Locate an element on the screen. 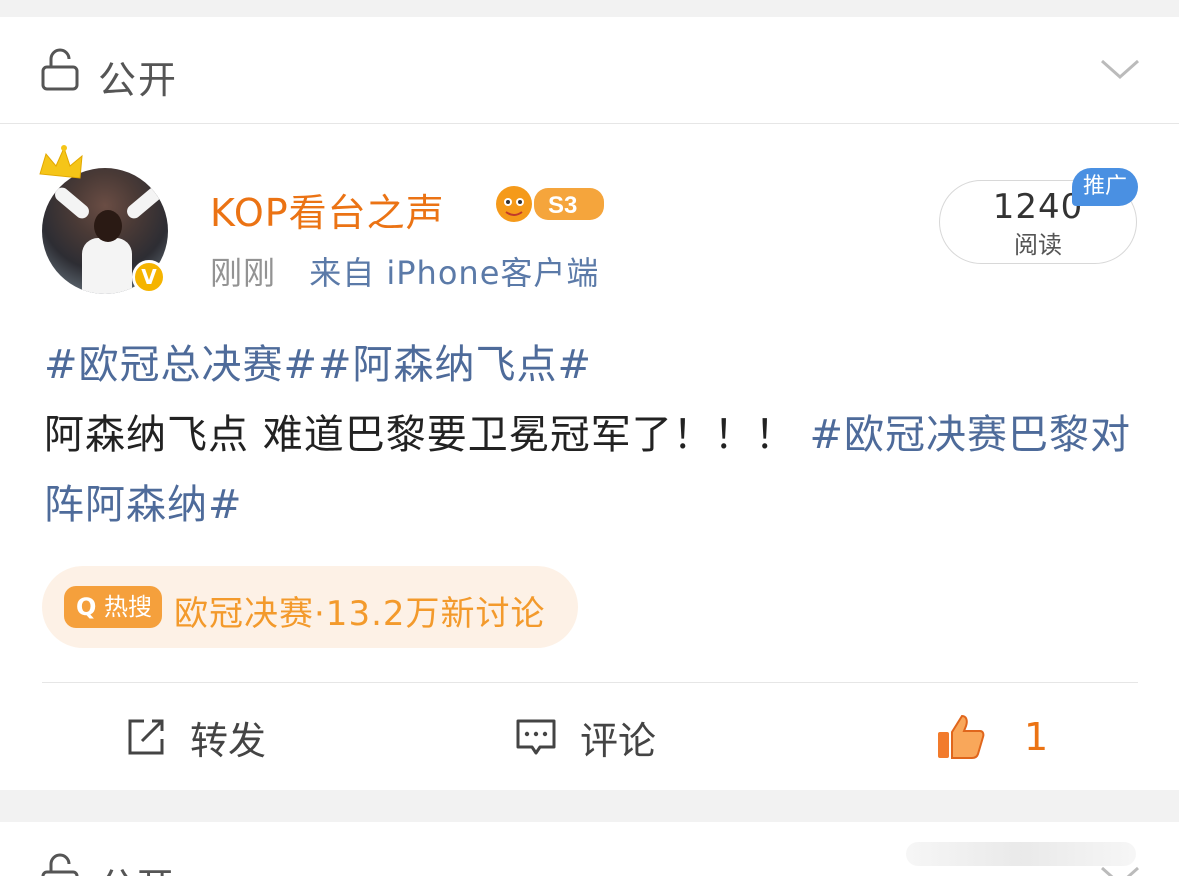 This screenshot has height=876, width=1179. hashtag-ucl-final: #欧冠总决赛# is located at coordinates (181, 365).